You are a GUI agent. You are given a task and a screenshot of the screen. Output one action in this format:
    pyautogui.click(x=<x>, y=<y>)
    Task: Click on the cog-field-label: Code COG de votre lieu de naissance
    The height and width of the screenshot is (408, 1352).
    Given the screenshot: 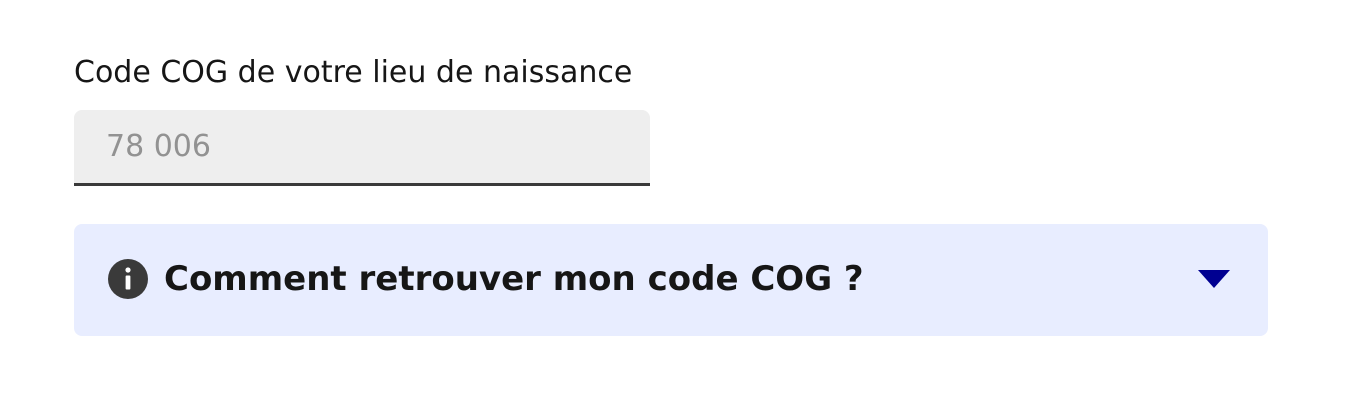 What is the action you would take?
    pyautogui.click(x=353, y=72)
    